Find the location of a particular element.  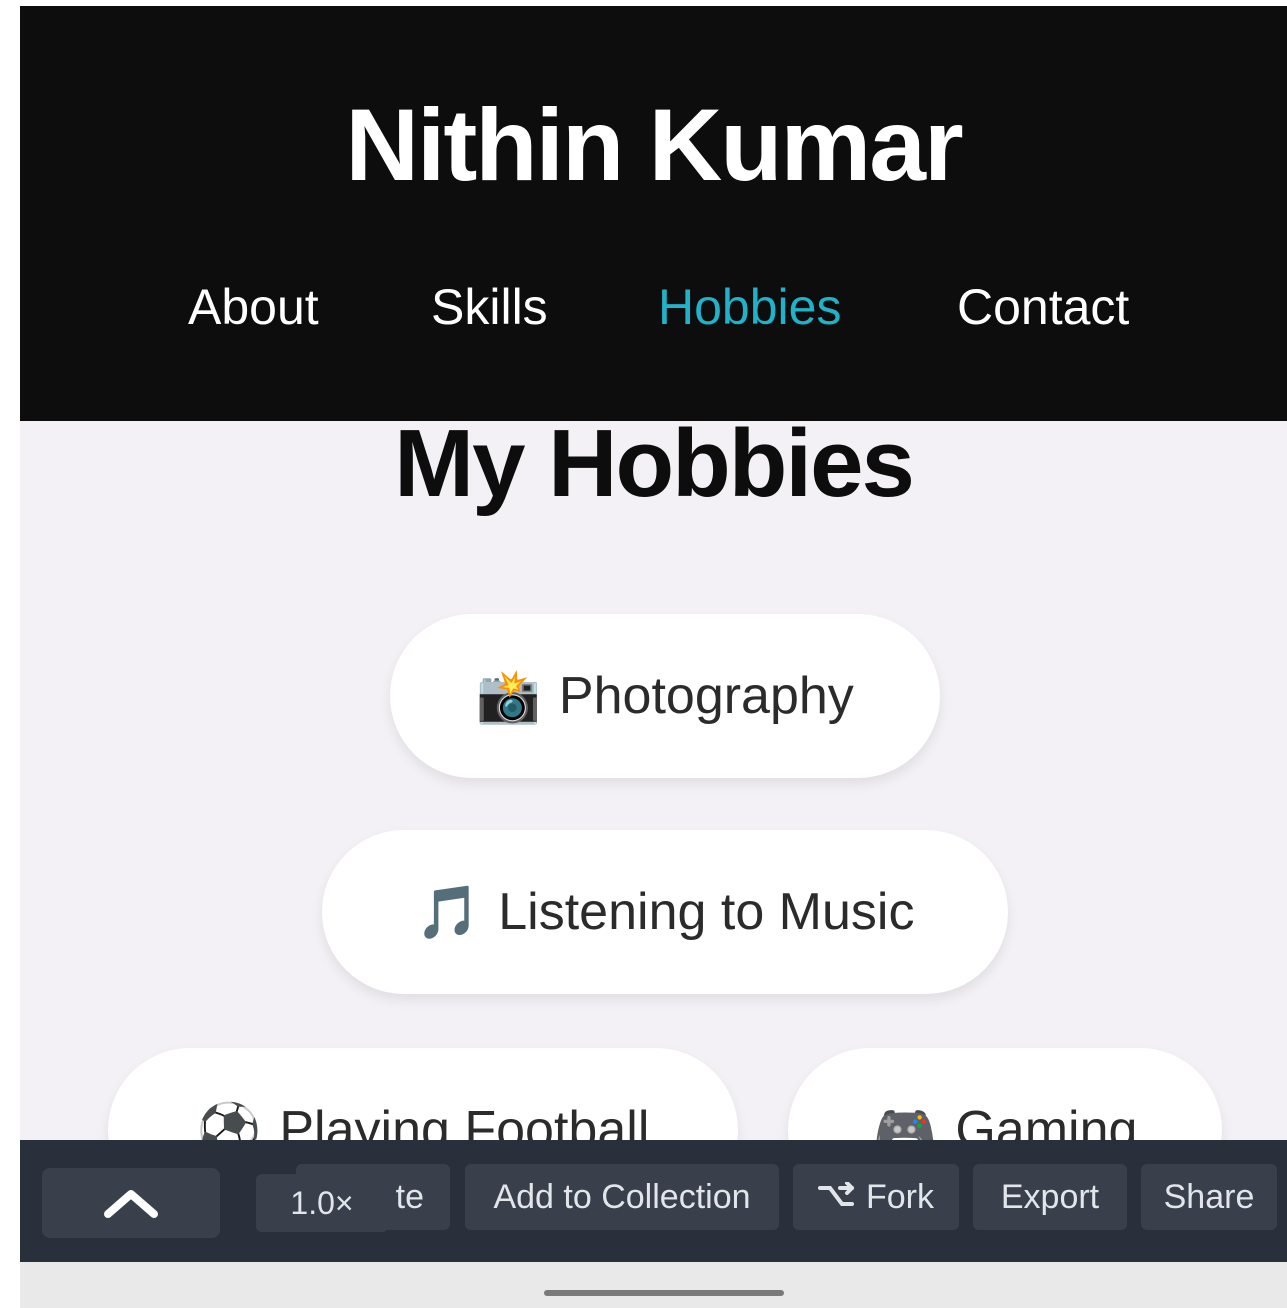

hobby-label: Listening to Music is located at coordinates (706, 912).